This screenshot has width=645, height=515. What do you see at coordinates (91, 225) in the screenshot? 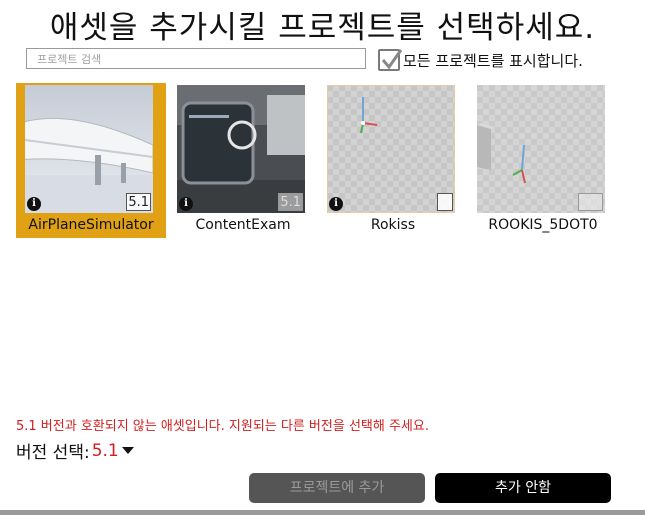
I see `project-name: AirPlaneSimulator` at bounding box center [91, 225].